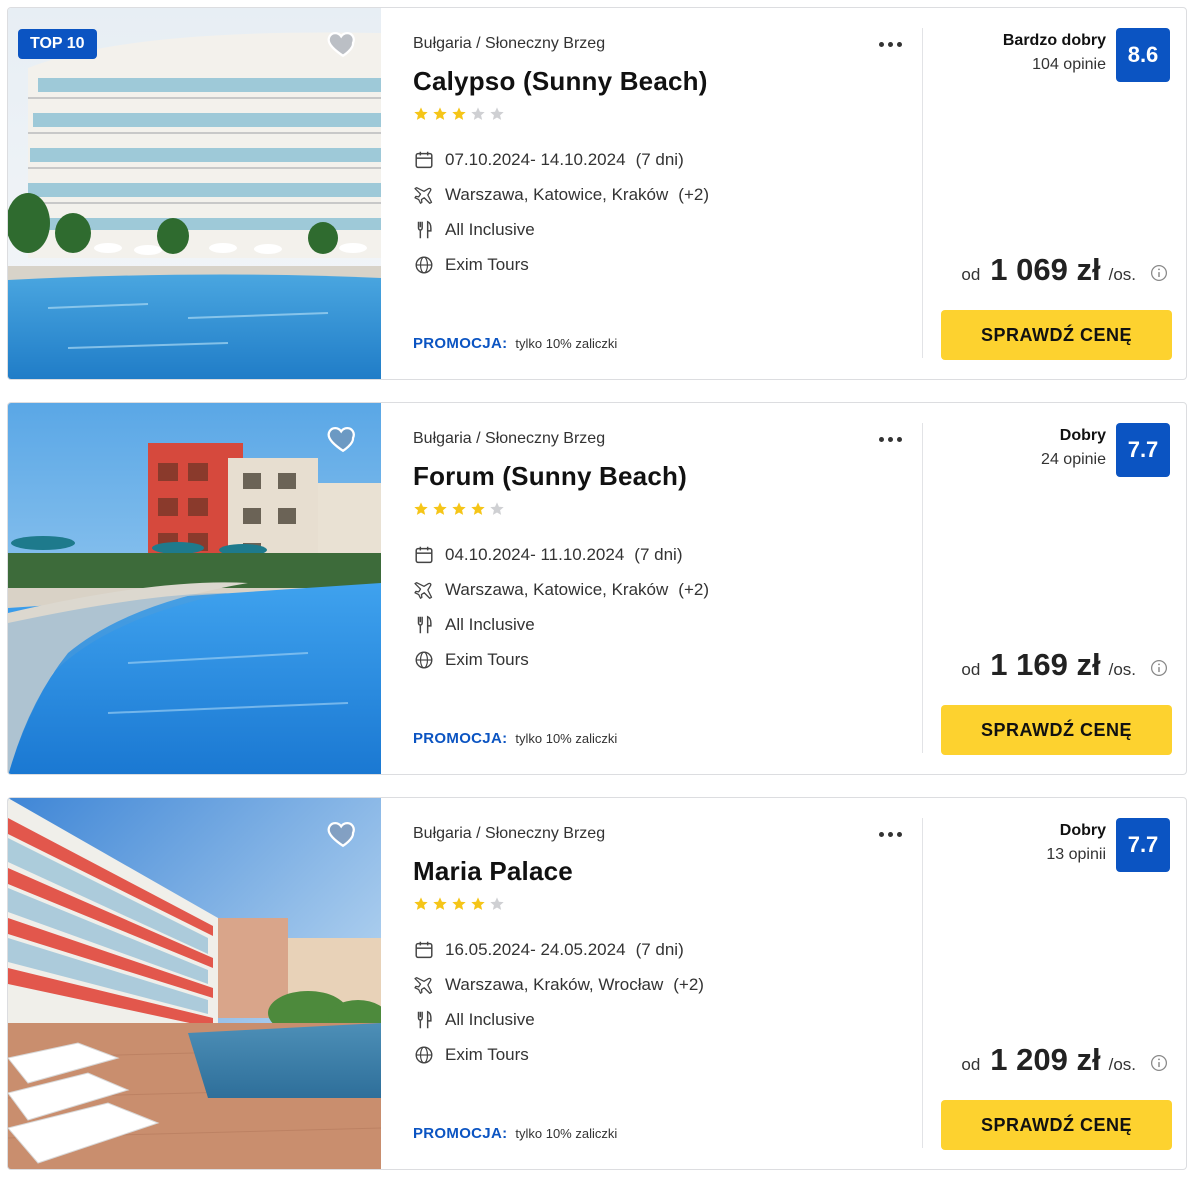 The image size is (1192, 1178). I want to click on review-rating: Dobry 24 opinie 7.7, so click(1105, 450).